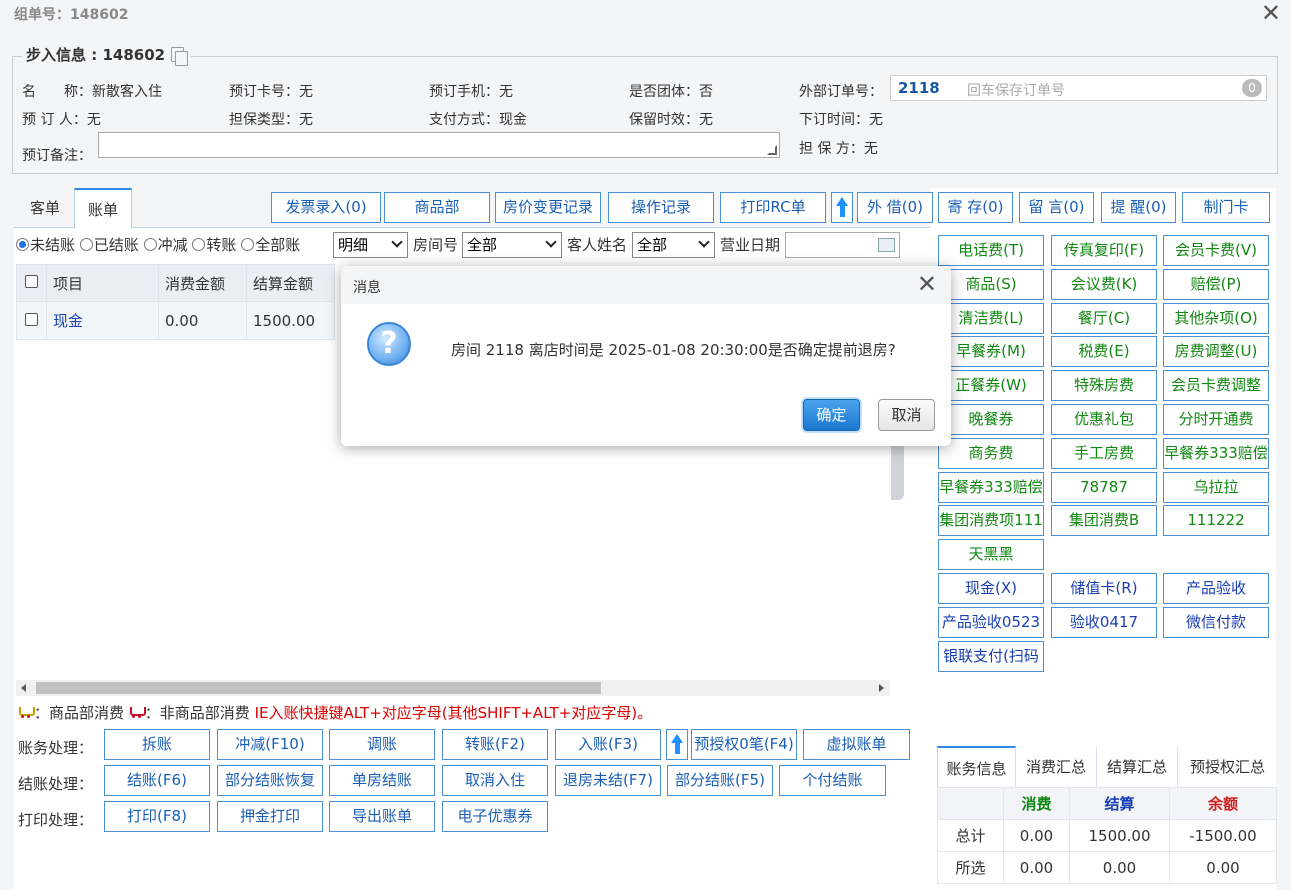  Describe the element at coordinates (495, 744) in the screenshot. I see `acc-op-button-3: 转账(F2)` at that location.